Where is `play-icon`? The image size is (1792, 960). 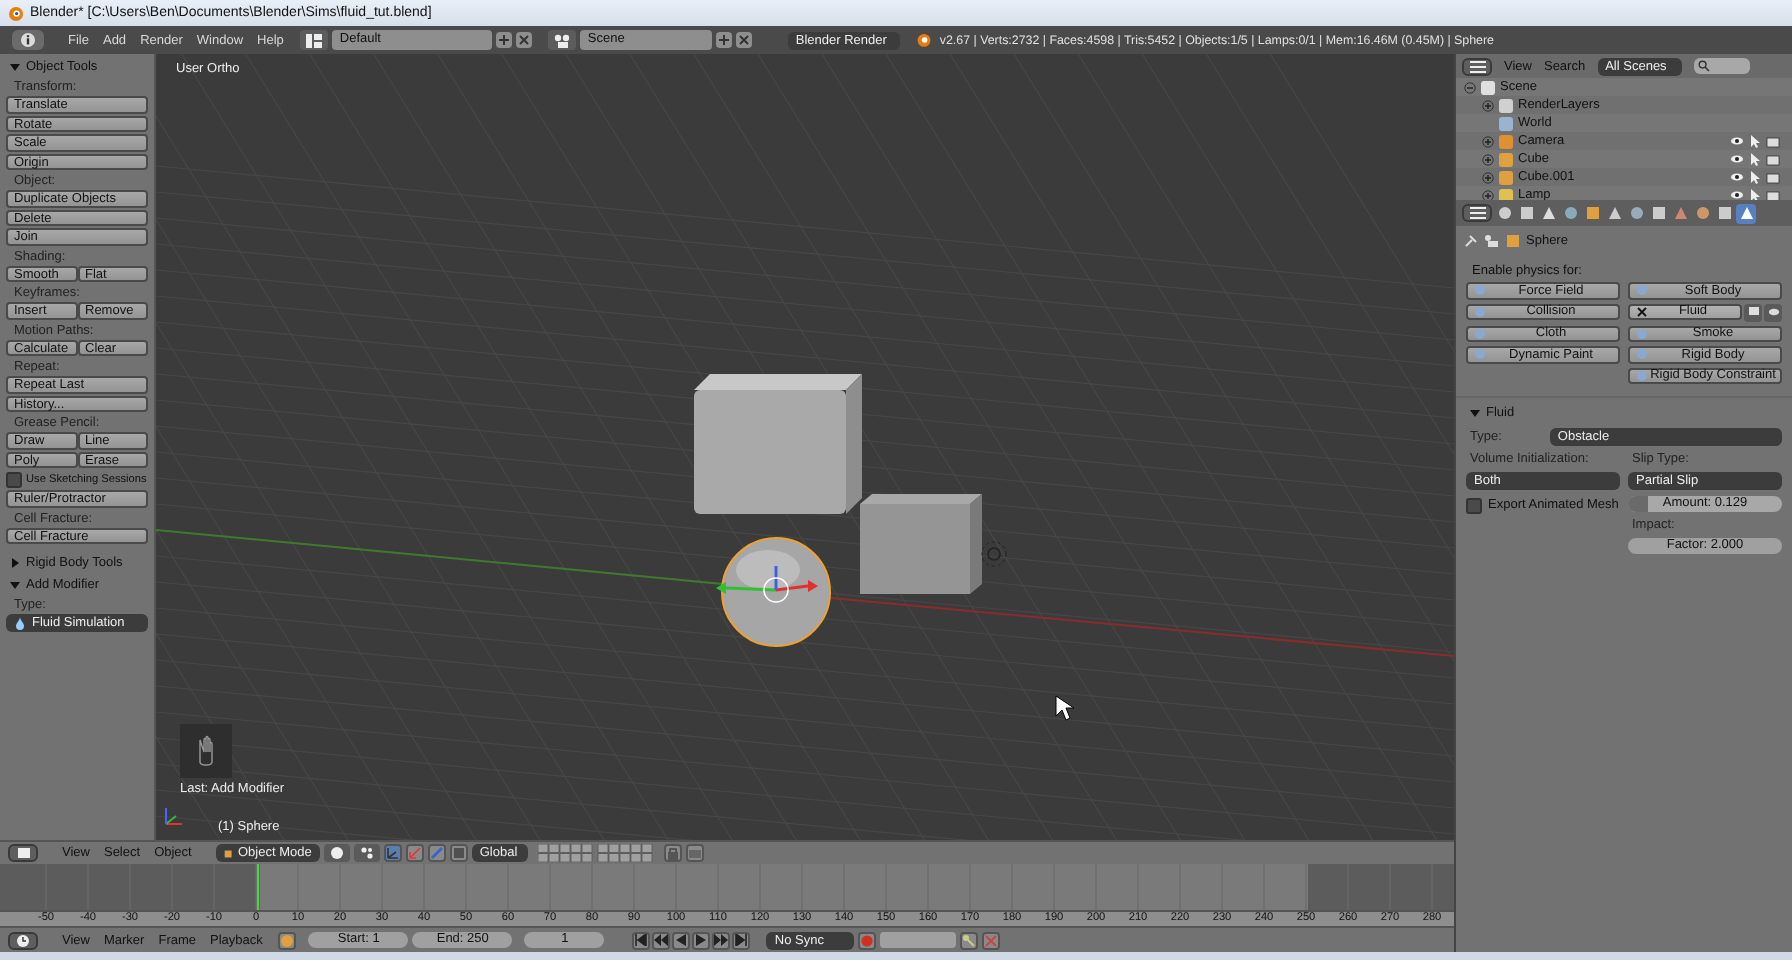 play-icon is located at coordinates (701, 940).